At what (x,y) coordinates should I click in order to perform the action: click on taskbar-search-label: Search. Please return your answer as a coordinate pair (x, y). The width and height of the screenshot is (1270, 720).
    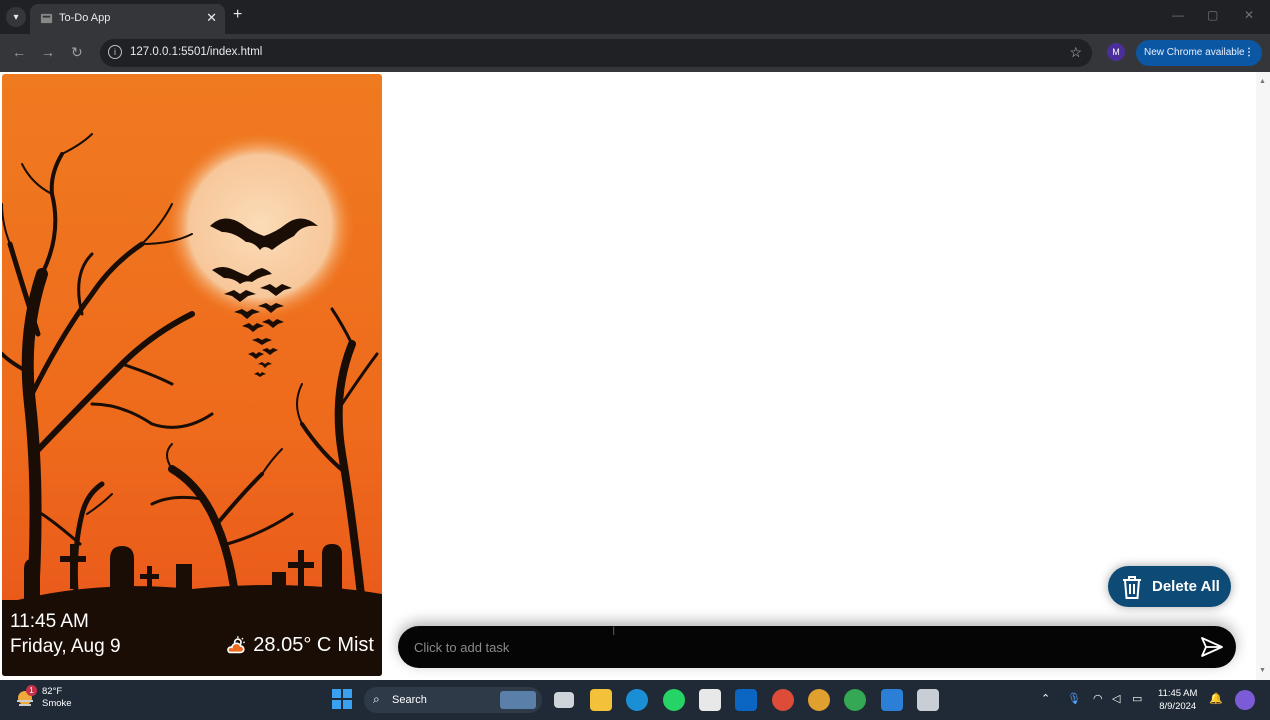
    Looking at the image, I should click on (409, 700).